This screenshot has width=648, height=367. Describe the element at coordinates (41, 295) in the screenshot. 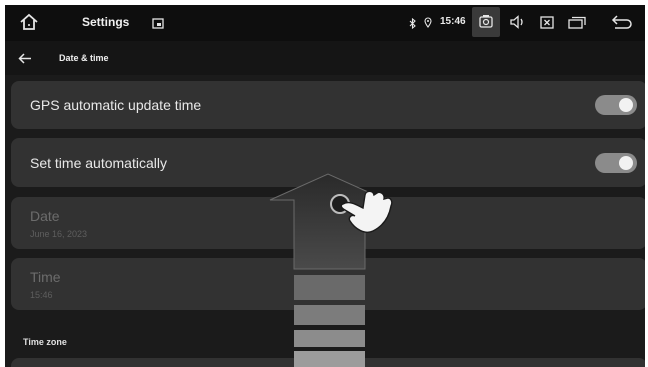

I see `time-value: 15:46` at that location.